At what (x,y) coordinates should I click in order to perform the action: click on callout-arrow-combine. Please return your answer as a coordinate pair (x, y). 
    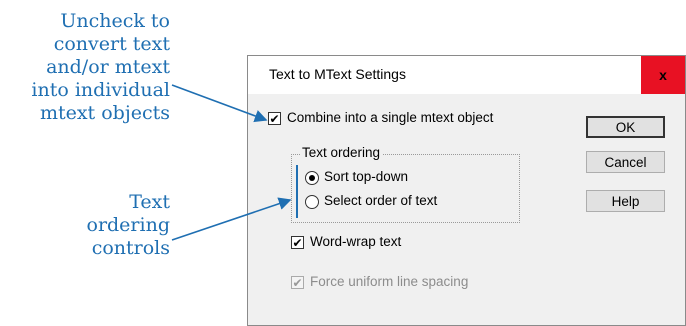
    Looking at the image, I should click on (219, 103).